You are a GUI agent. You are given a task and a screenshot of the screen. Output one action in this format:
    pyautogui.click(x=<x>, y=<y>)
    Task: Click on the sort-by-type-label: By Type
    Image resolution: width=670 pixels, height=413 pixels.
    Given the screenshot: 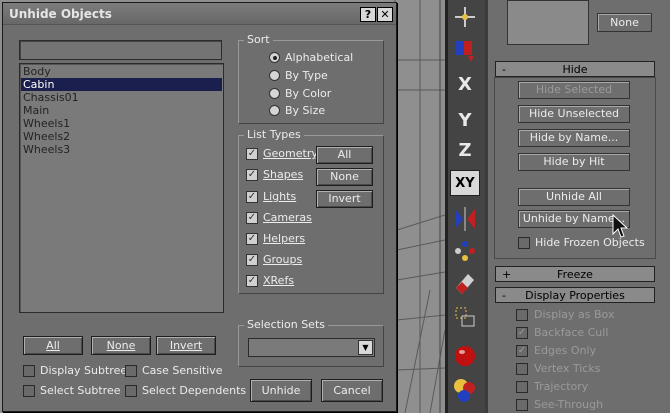 What is the action you would take?
    pyautogui.click(x=306, y=75)
    